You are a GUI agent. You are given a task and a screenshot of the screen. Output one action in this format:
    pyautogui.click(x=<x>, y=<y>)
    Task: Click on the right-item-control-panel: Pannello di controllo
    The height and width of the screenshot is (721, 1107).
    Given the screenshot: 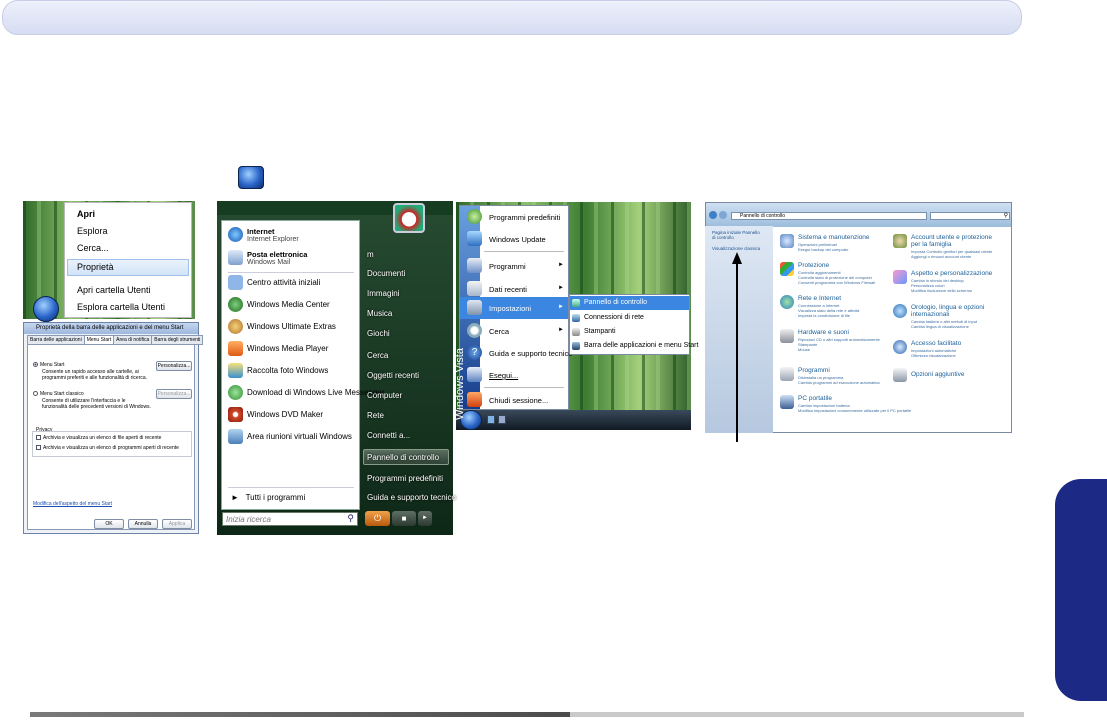 What is the action you would take?
    pyautogui.click(x=403, y=457)
    